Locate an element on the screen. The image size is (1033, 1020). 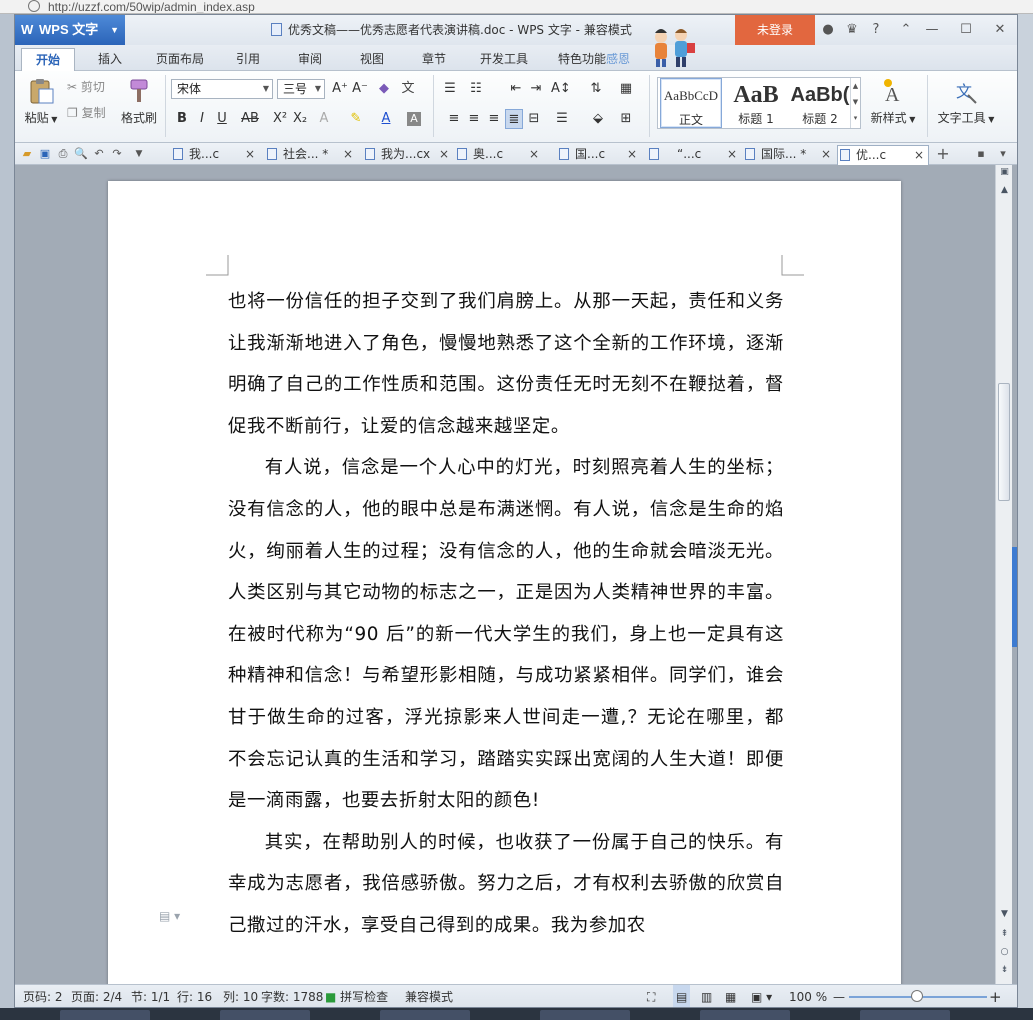
font-name-select: 宋体 ▼ is located at coordinates (222, 89).